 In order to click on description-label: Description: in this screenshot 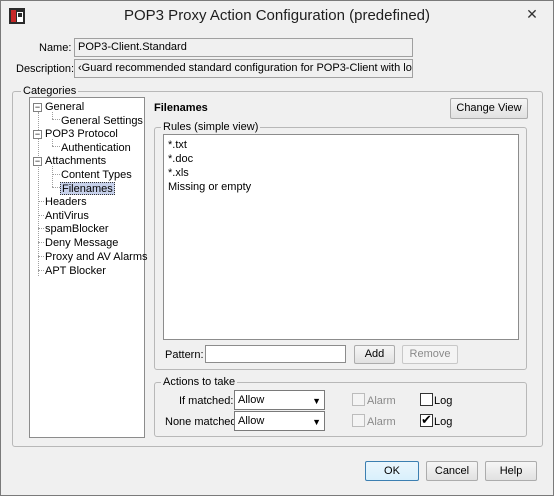, I will do `click(45, 69)`.